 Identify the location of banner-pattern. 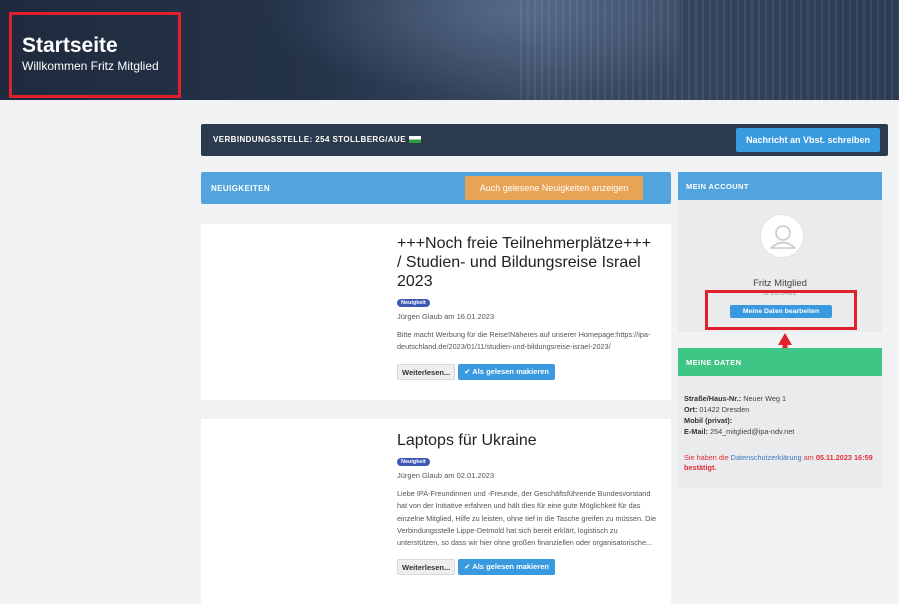
(709, 50).